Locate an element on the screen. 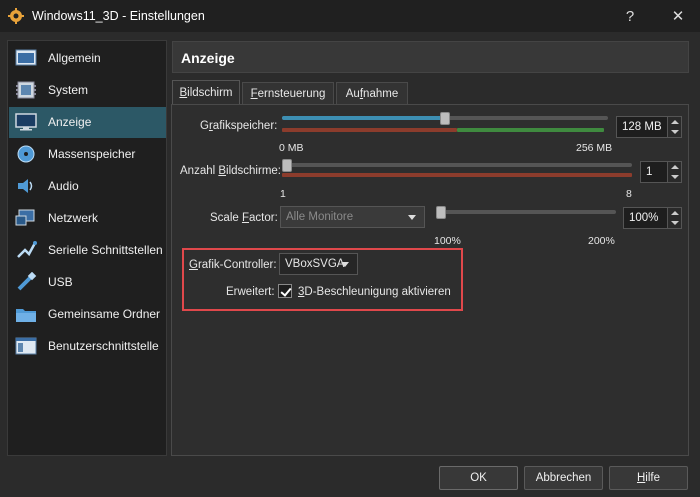 The width and height of the screenshot is (700, 497). video-memory-slider-fill is located at coordinates (363, 118).